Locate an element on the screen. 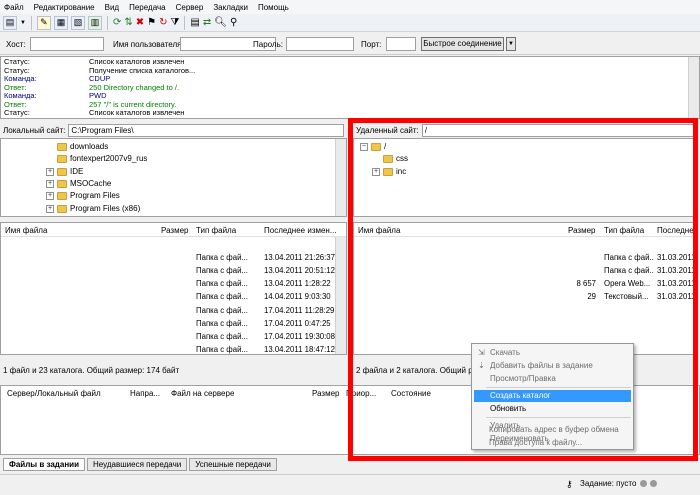  log-scrollbar is located at coordinates (693, 87).